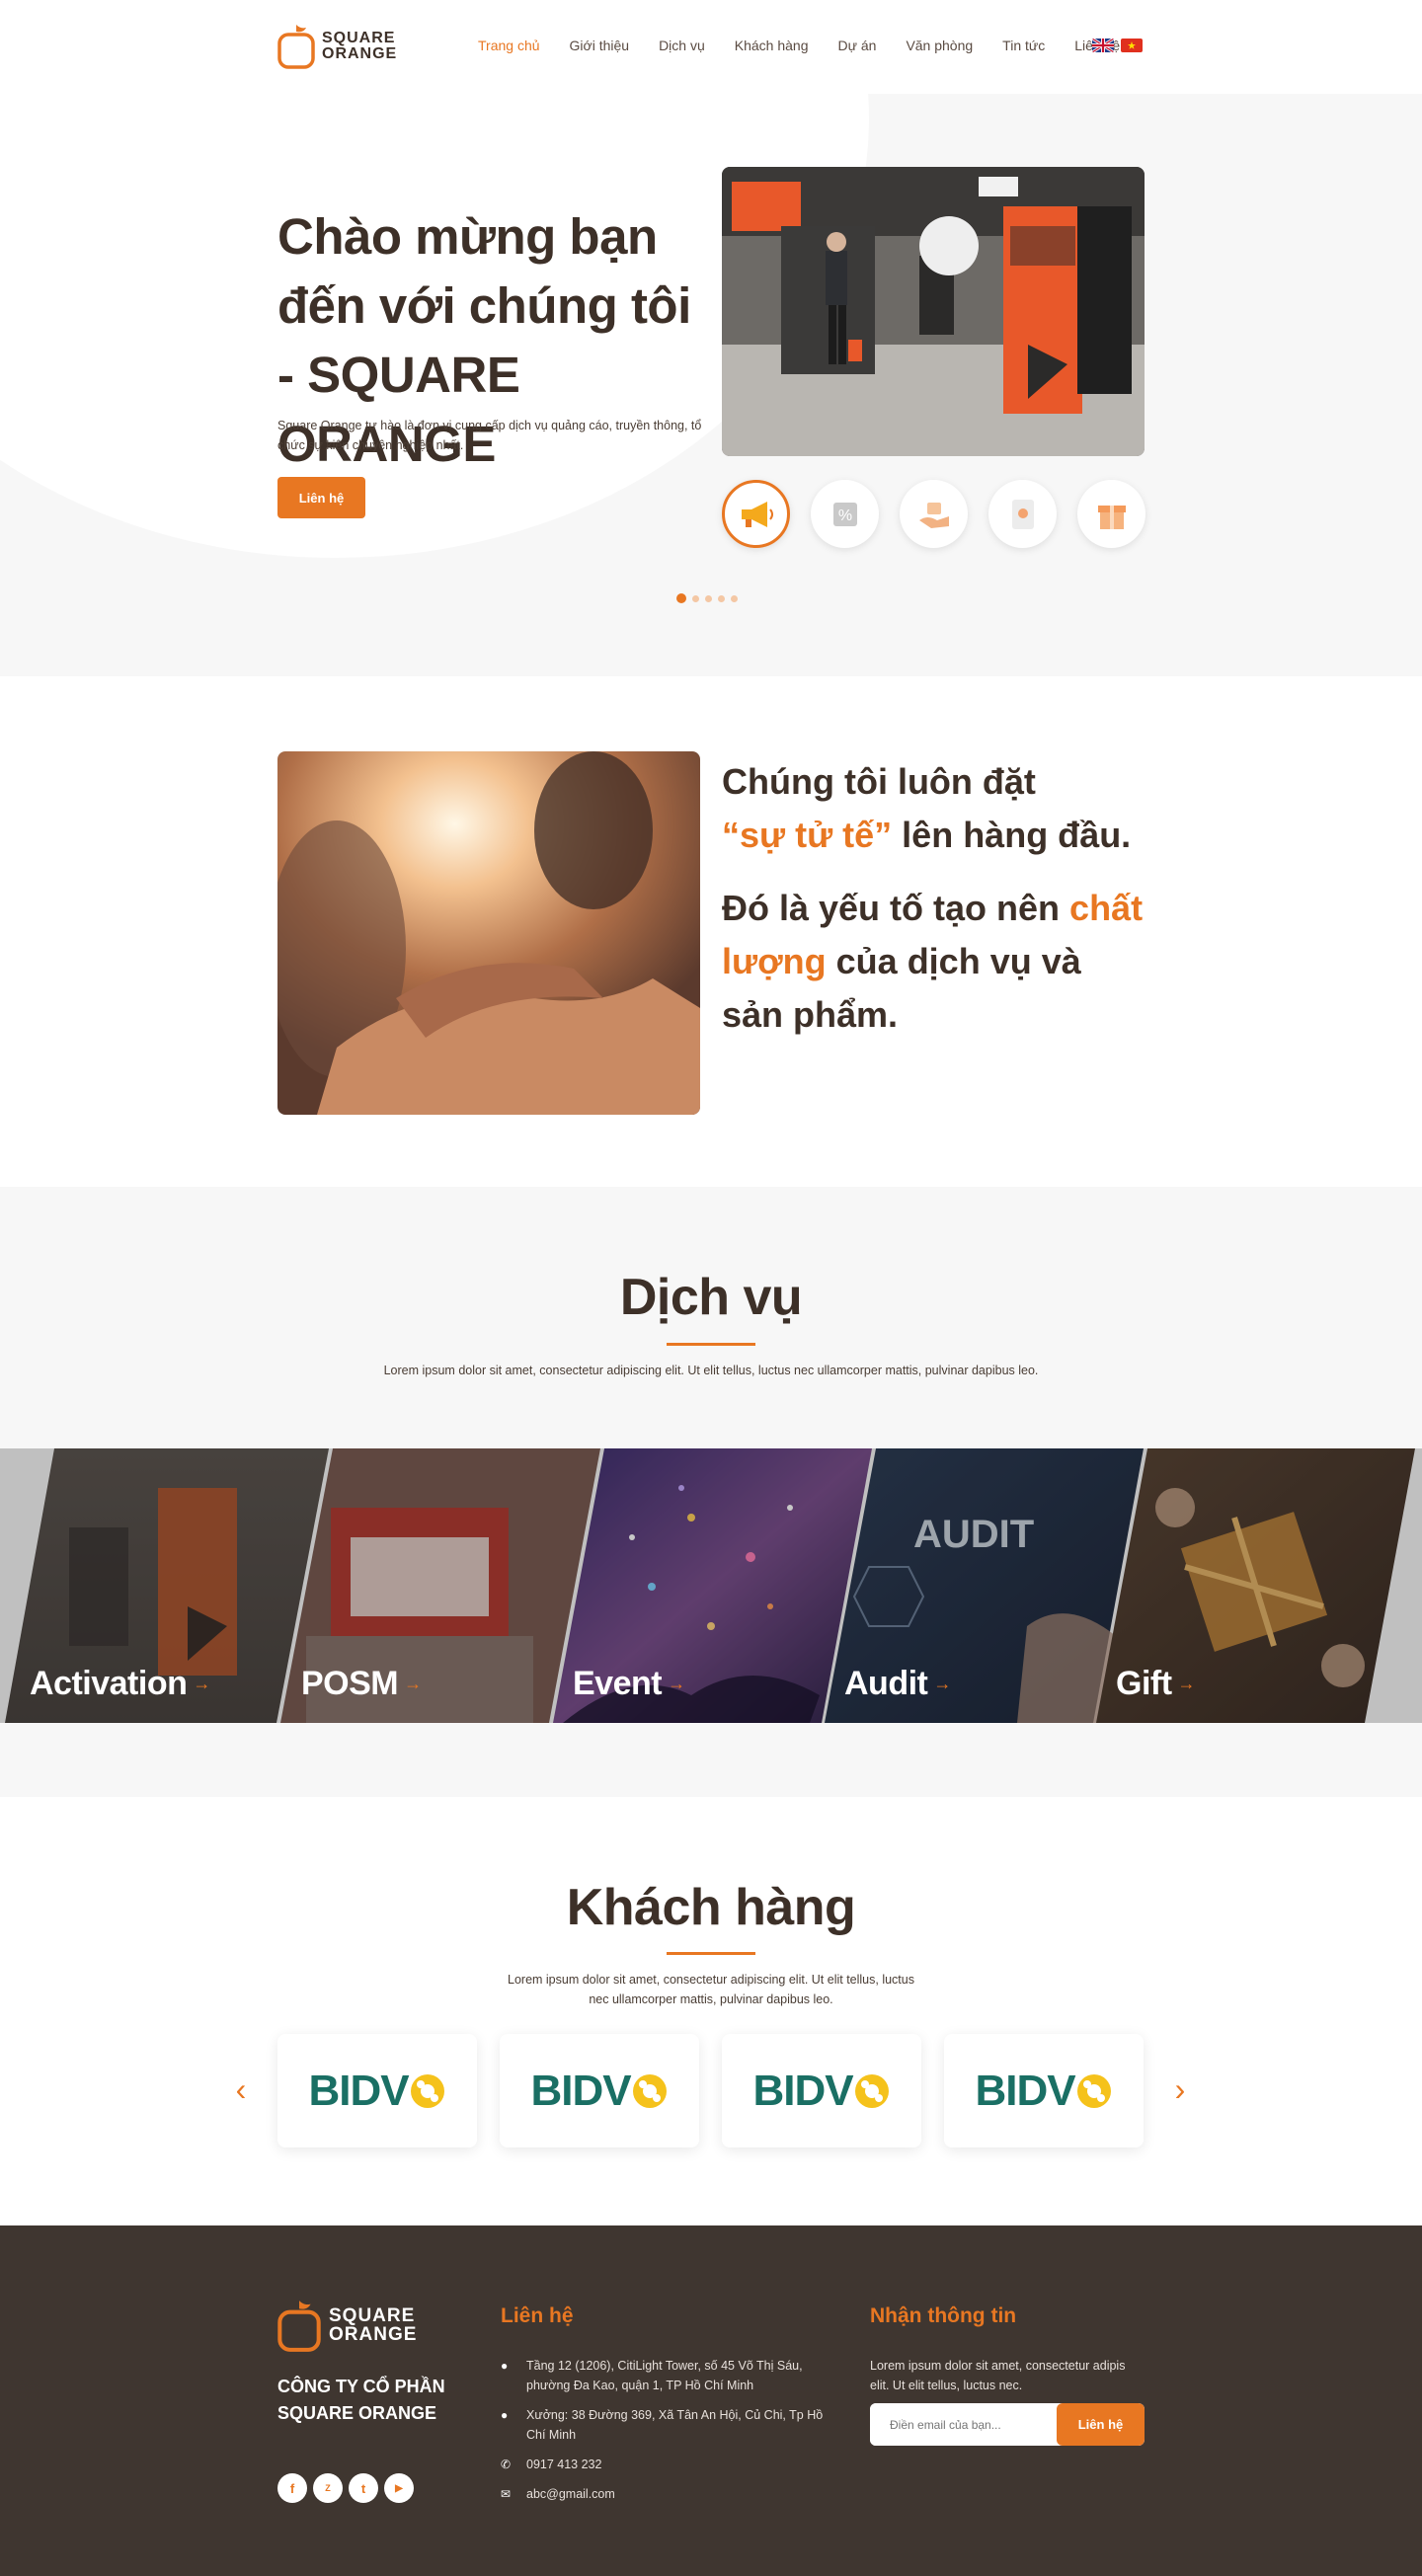 The image size is (1422, 2576). I want to click on teamwork-hands-image, so click(489, 933).